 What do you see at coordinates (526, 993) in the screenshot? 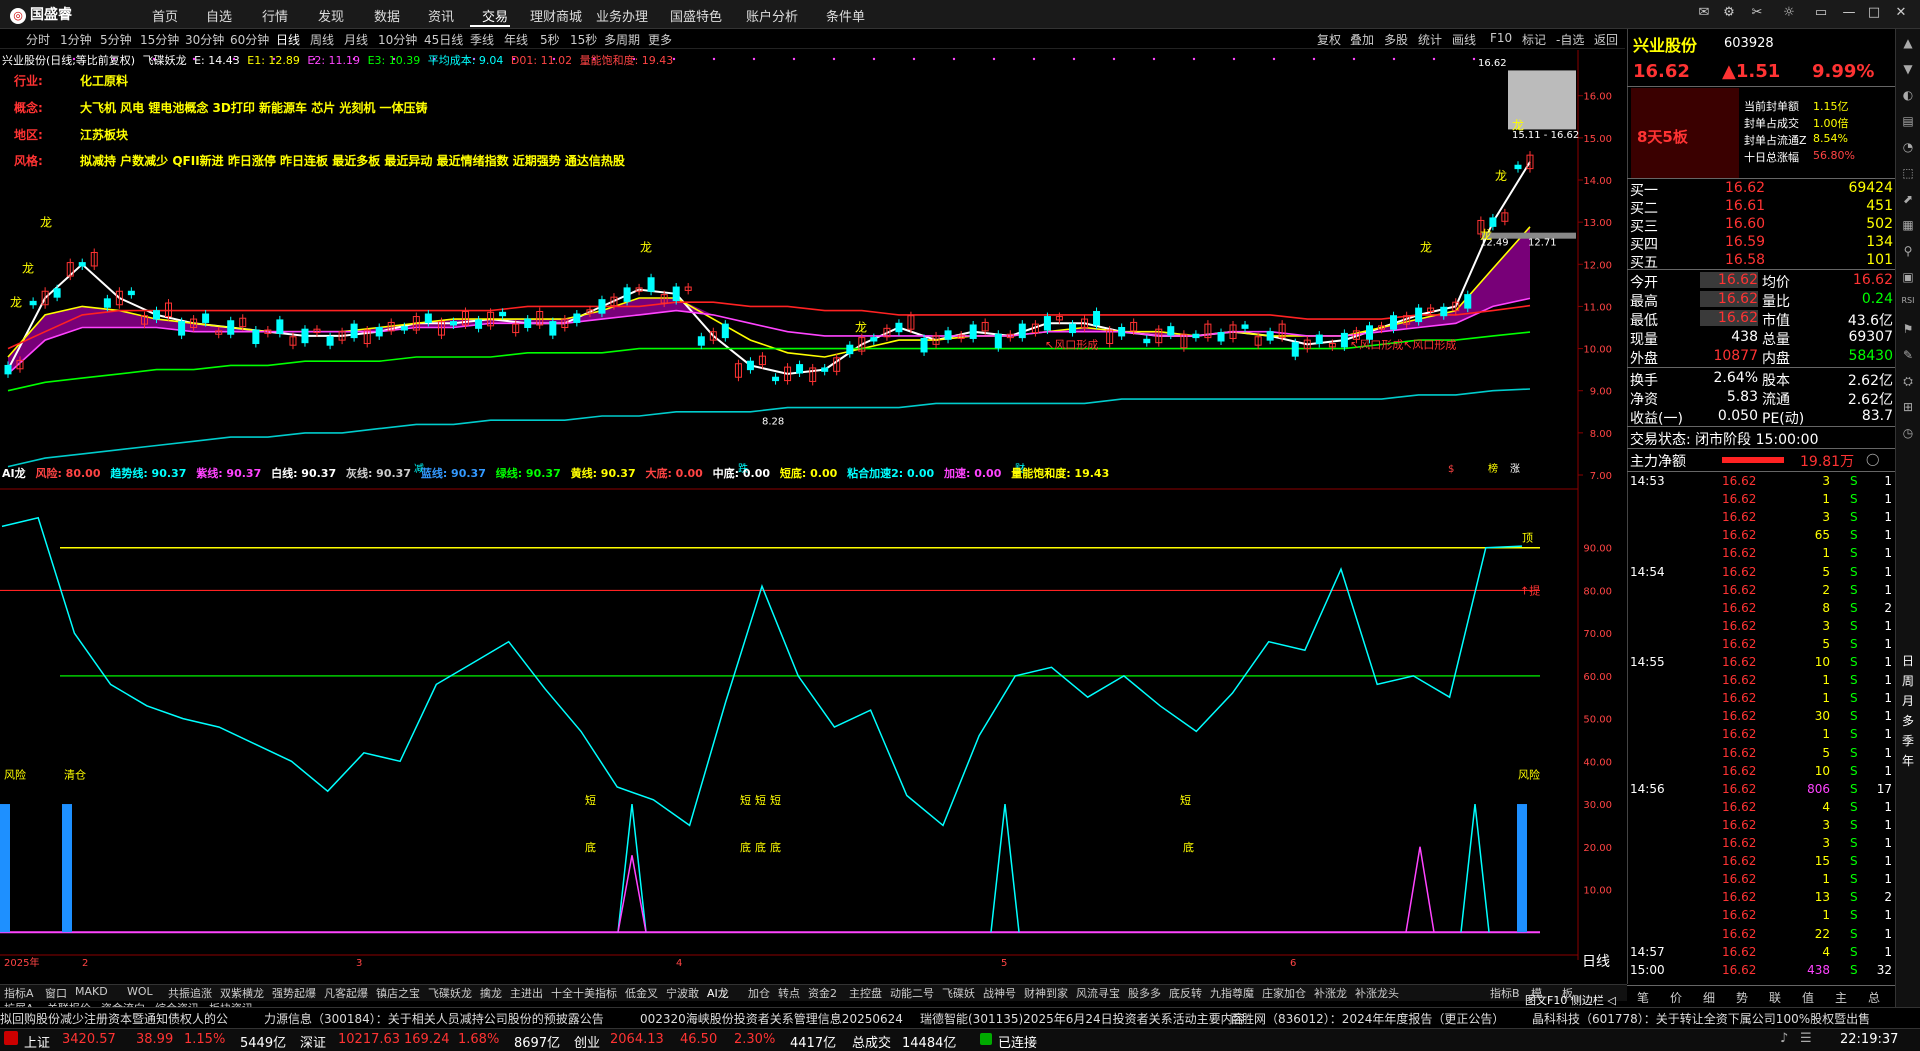
I see `indicator-tab-11: 主进出` at bounding box center [526, 993].